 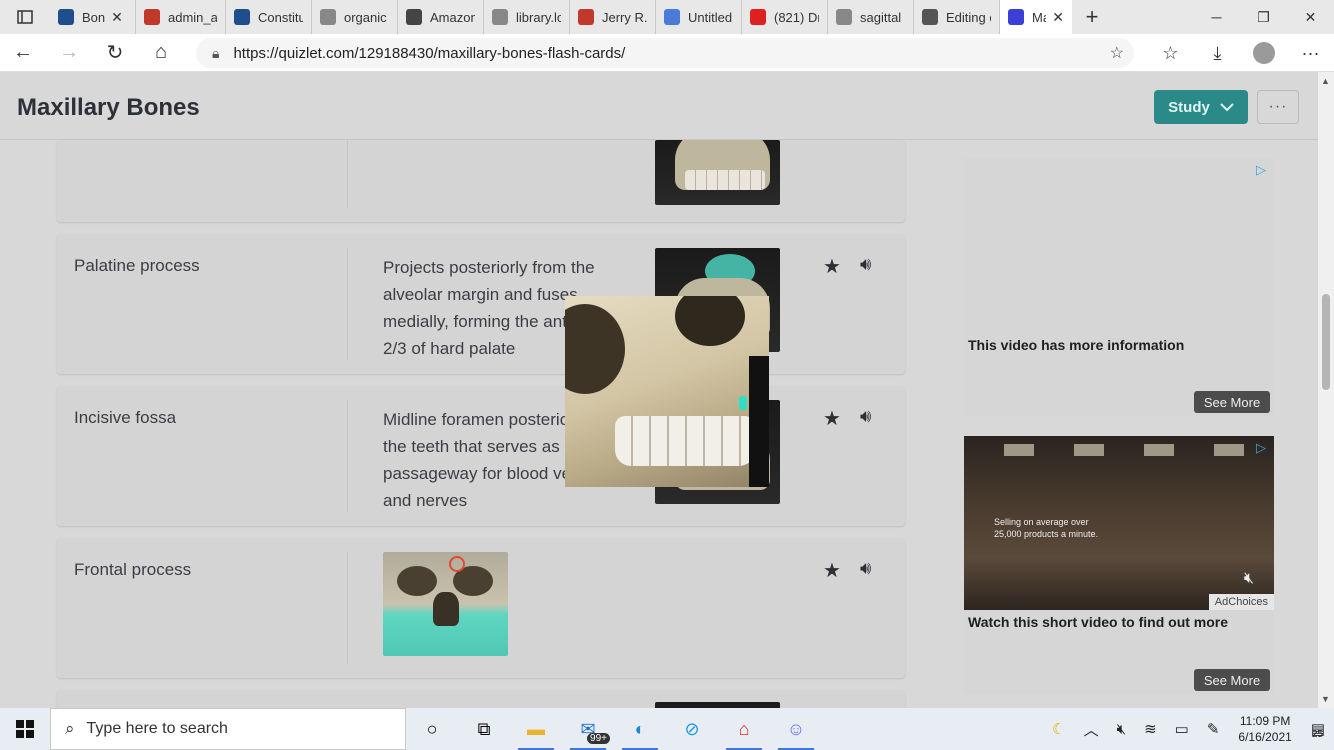 I want to click on browser-tab: Untitled, so click(x=699, y=17).